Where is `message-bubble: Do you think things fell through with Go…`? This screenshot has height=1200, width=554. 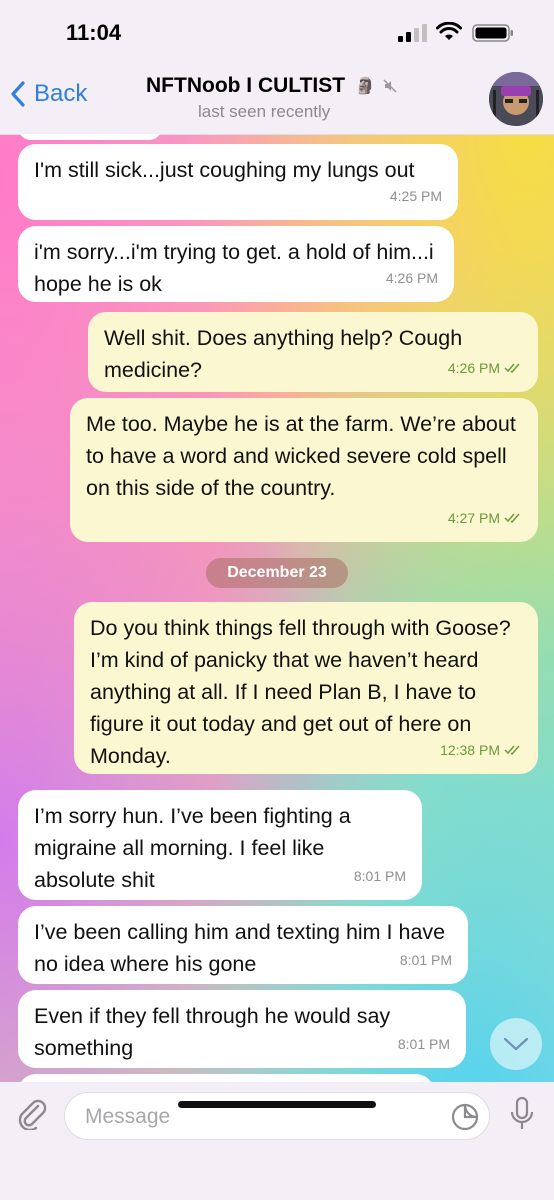
message-bubble: Do you think things fell through with Go… is located at coordinates (306, 688).